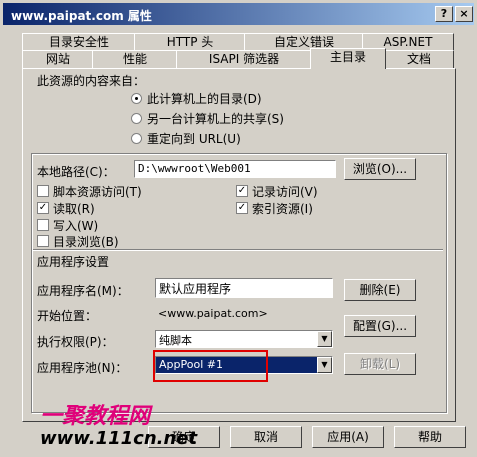  Describe the element at coordinates (444, 14) in the screenshot. I see `help-title-button: ?` at that location.